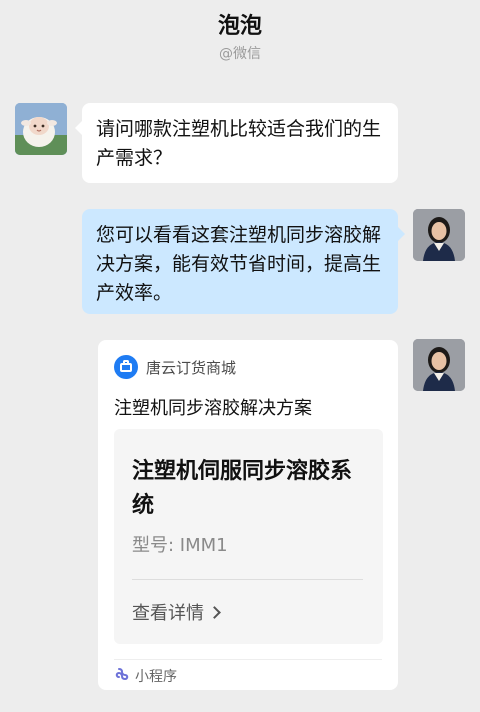 The image size is (480, 712). I want to click on chat-subtitle: @微信, so click(240, 54).